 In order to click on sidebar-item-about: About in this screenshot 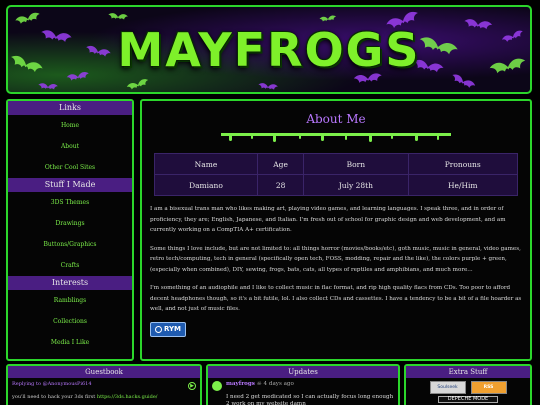, I will do `click(70, 146)`.